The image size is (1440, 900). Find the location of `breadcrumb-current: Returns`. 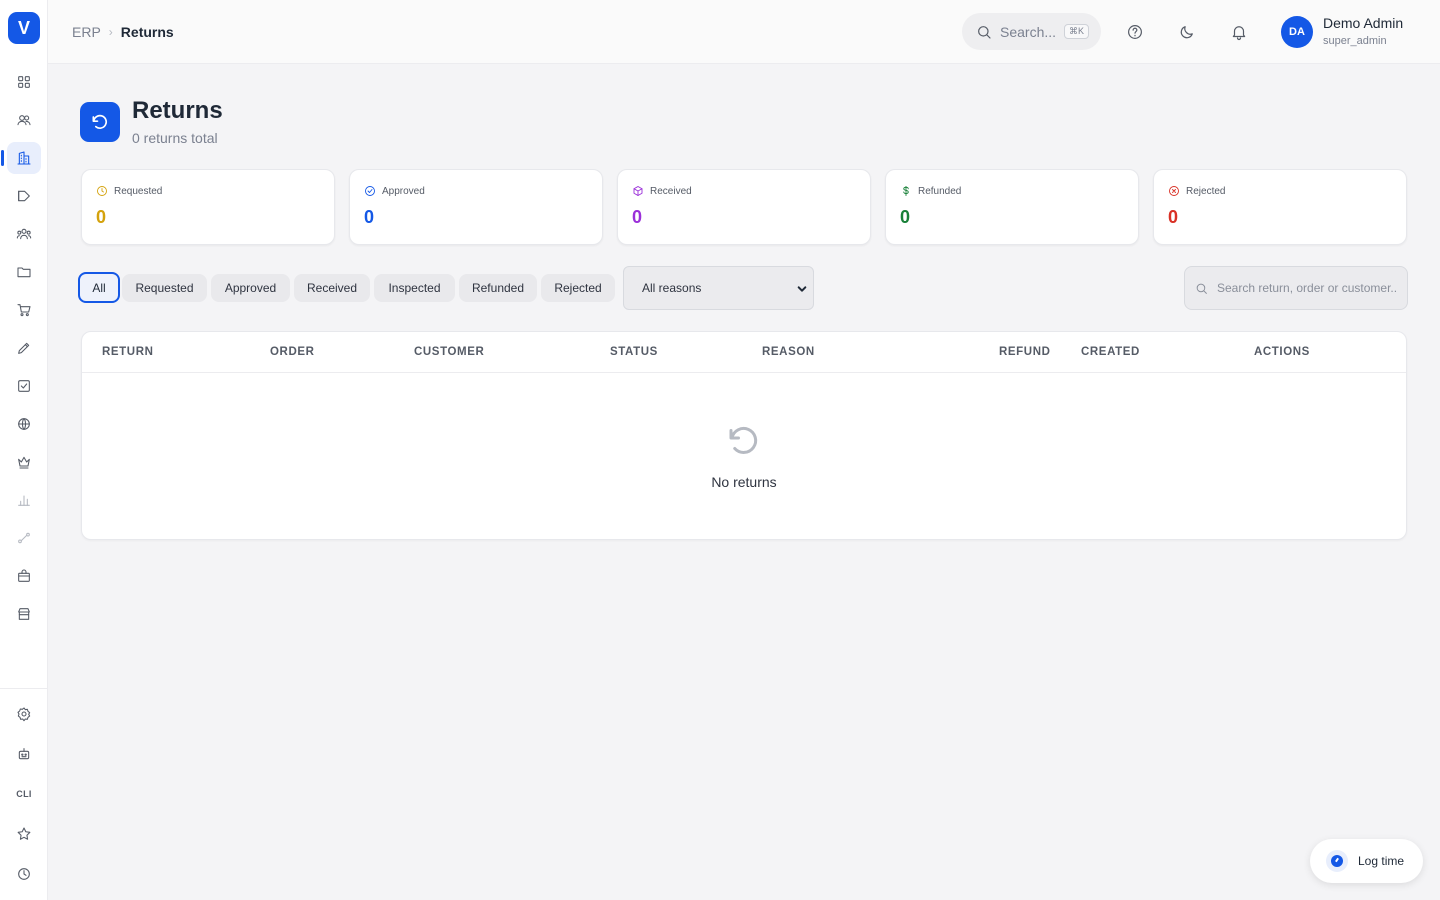

breadcrumb-current: Returns is located at coordinates (147, 32).